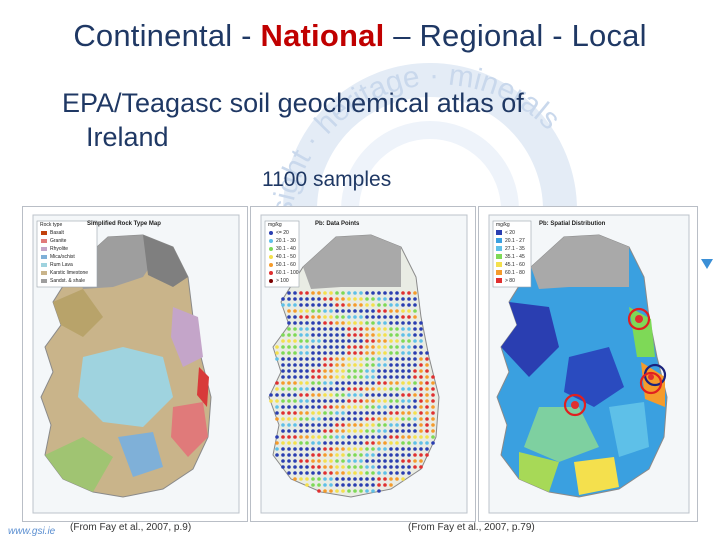 Image resolution: width=720 pixels, height=540 pixels. Describe the element at coordinates (62, 257) in the screenshot. I see `legend-item: Mica/schist` at that location.